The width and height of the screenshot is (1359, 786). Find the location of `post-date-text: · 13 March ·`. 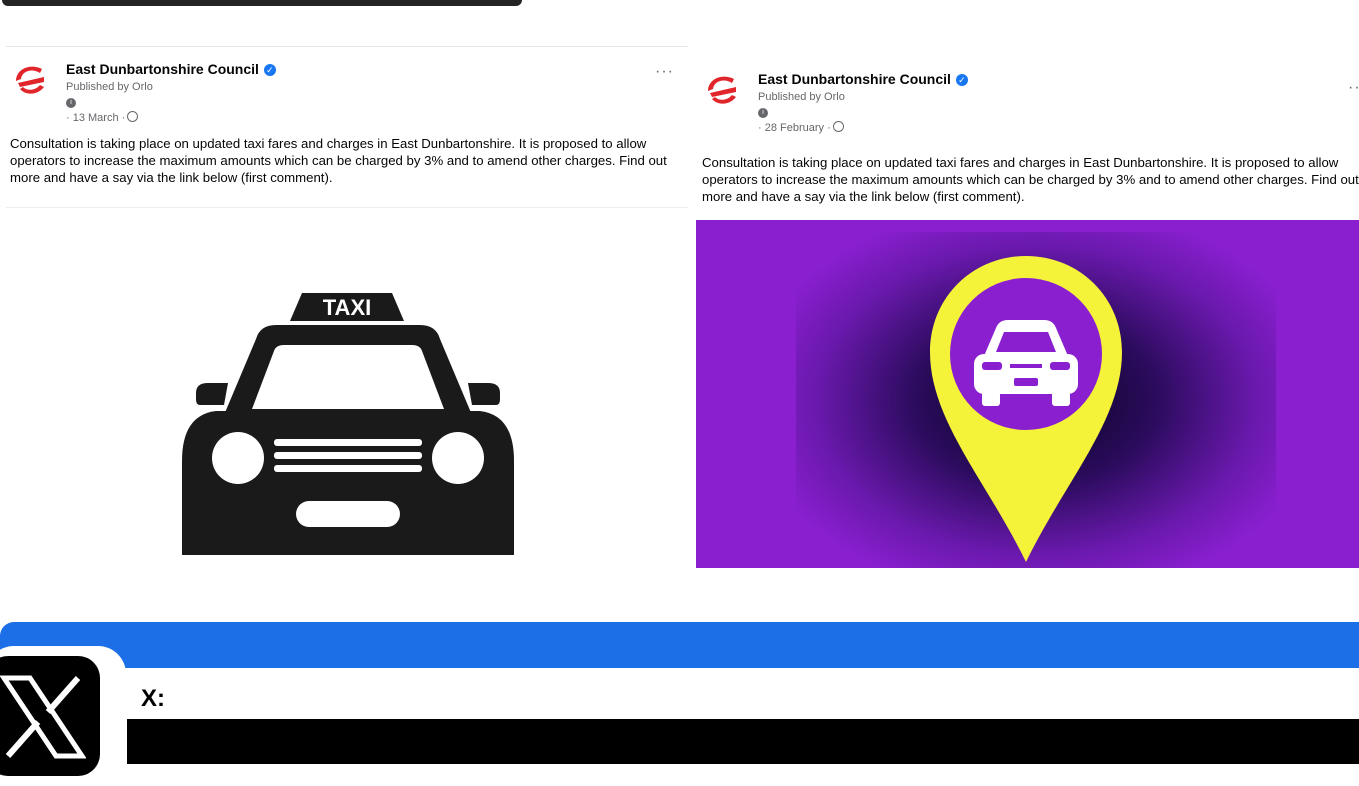

post-date-text: · 13 March · is located at coordinates (95, 118).